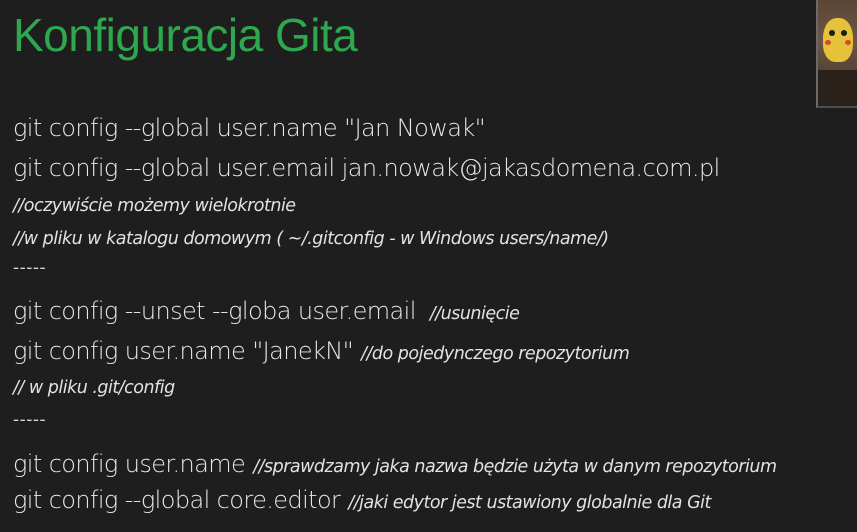 This screenshot has height=532, width=857. What do you see at coordinates (154, 206) in the screenshot?
I see `comment-line-1: //oczywiście możemy wielokrotnie` at bounding box center [154, 206].